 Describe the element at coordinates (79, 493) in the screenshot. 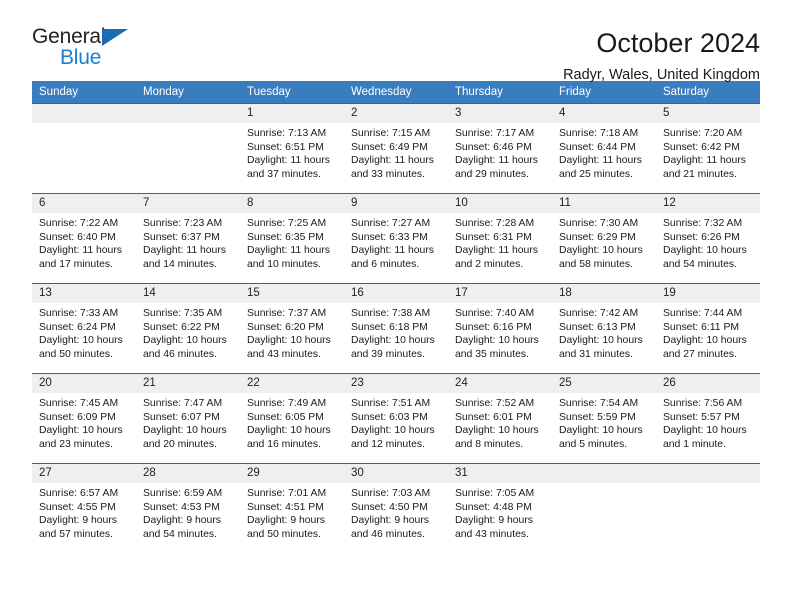

I see `day-info-line: Sunrise: 6:57 AM` at that location.